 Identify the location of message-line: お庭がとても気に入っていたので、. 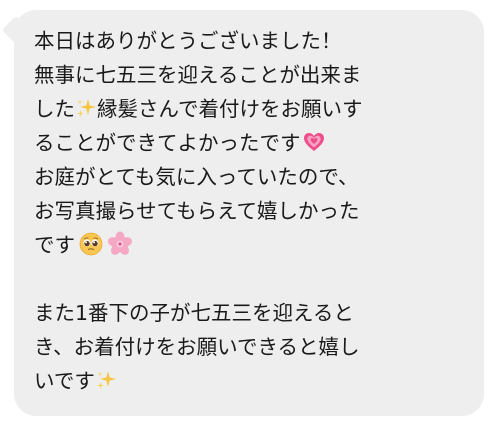
(254, 177).